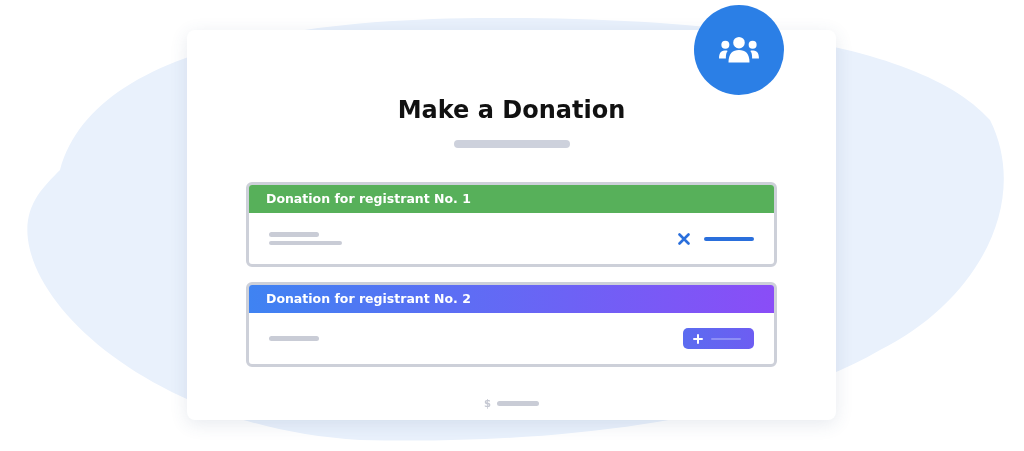  Describe the element at coordinates (684, 238) in the screenshot. I see `close-icon` at that location.